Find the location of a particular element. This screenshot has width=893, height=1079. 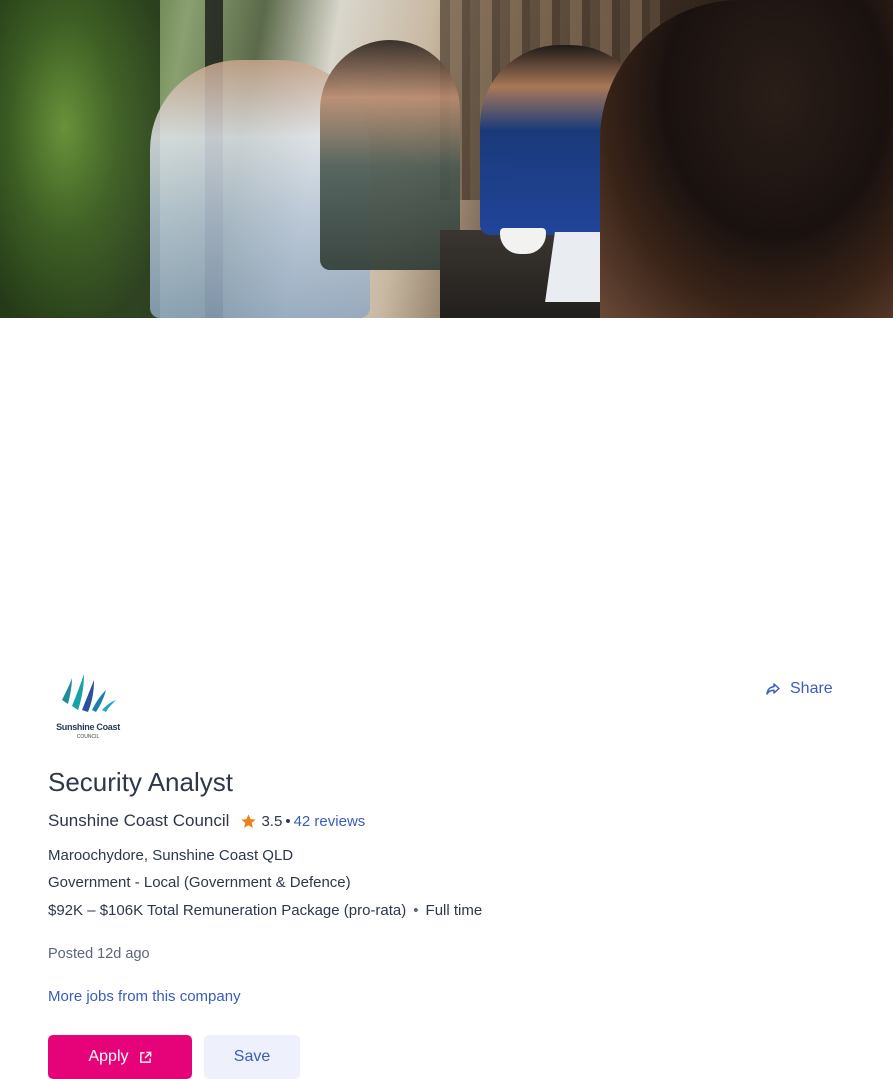

company-row: Sunshine Coast Council 3.5 • 42 reviews is located at coordinates (206, 821).